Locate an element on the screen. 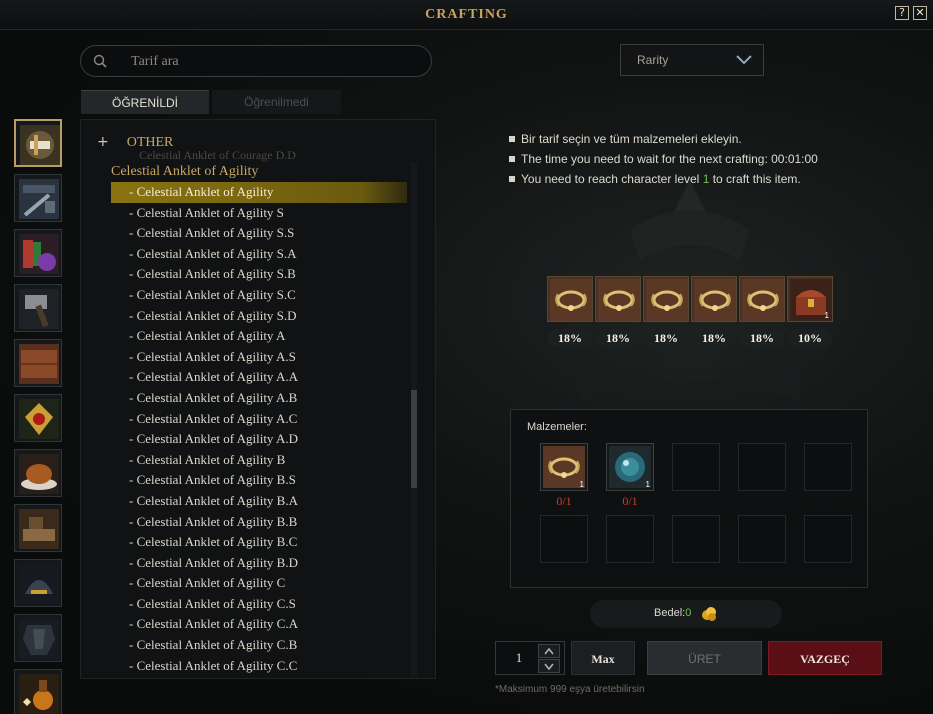  hammer-icon is located at coordinates (39, 309).